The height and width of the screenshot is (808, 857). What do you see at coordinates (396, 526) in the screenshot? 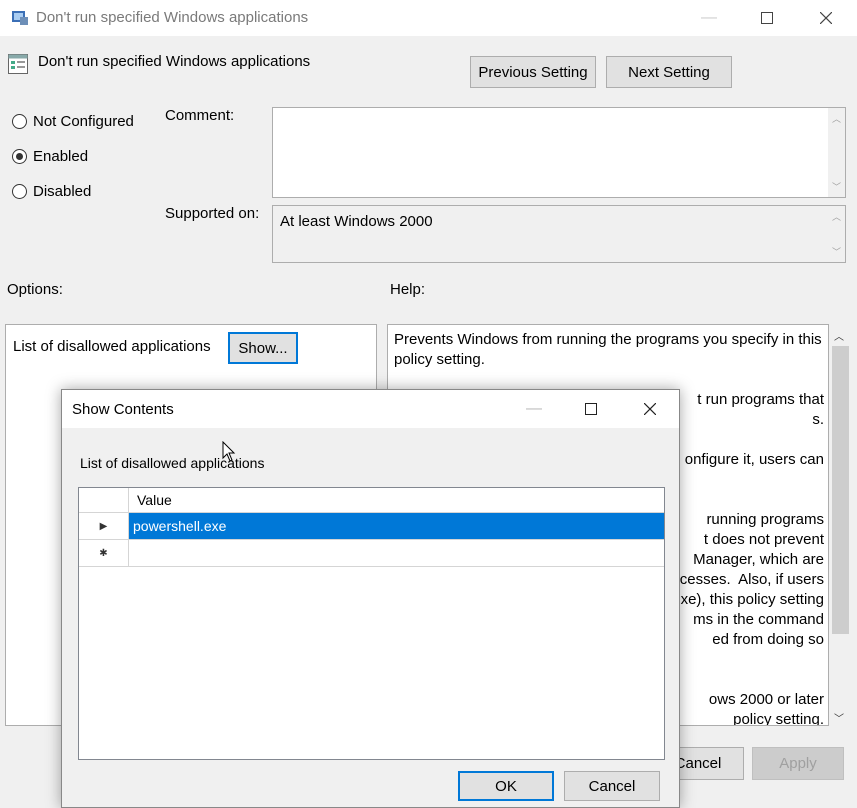
I see `table-cell: powershell.exe` at bounding box center [396, 526].